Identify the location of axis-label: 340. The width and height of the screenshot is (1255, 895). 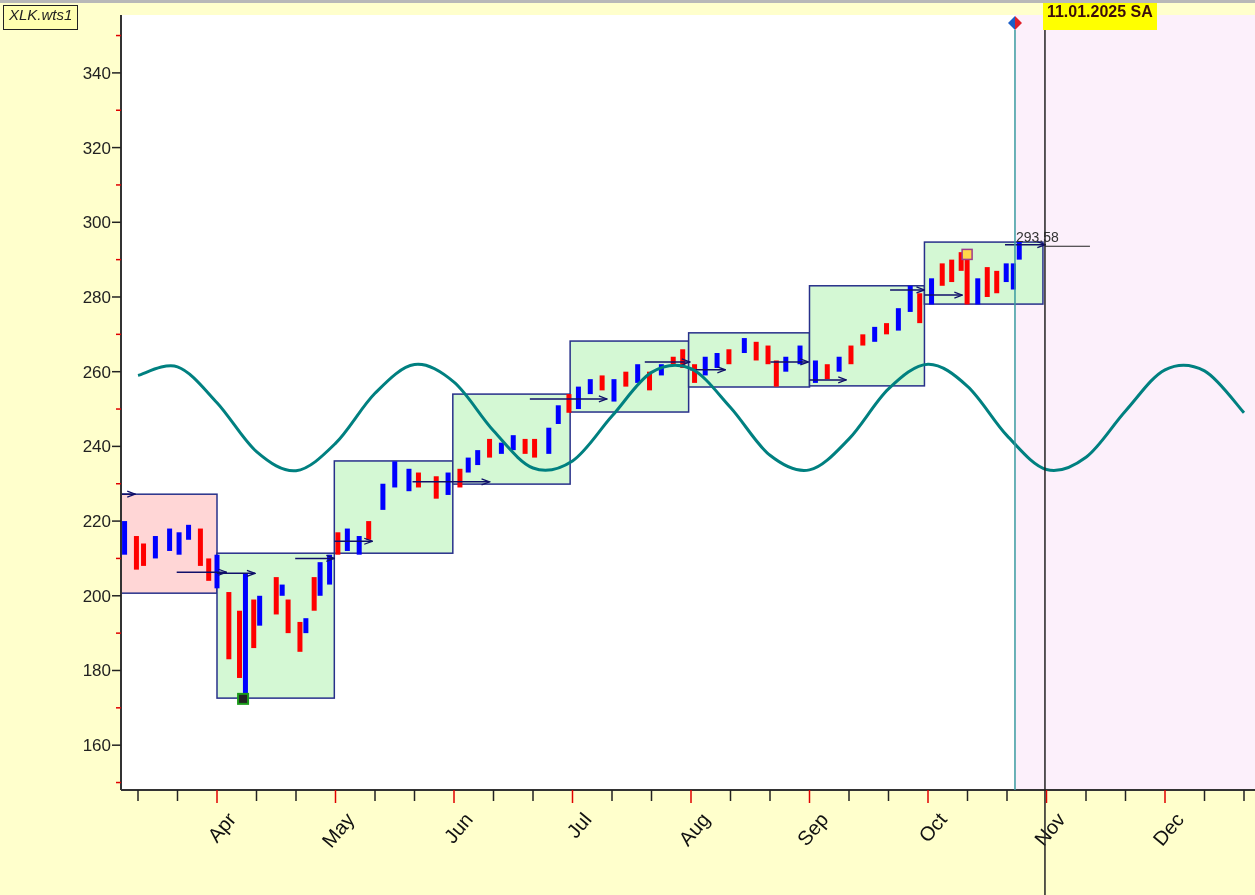
(96, 73).